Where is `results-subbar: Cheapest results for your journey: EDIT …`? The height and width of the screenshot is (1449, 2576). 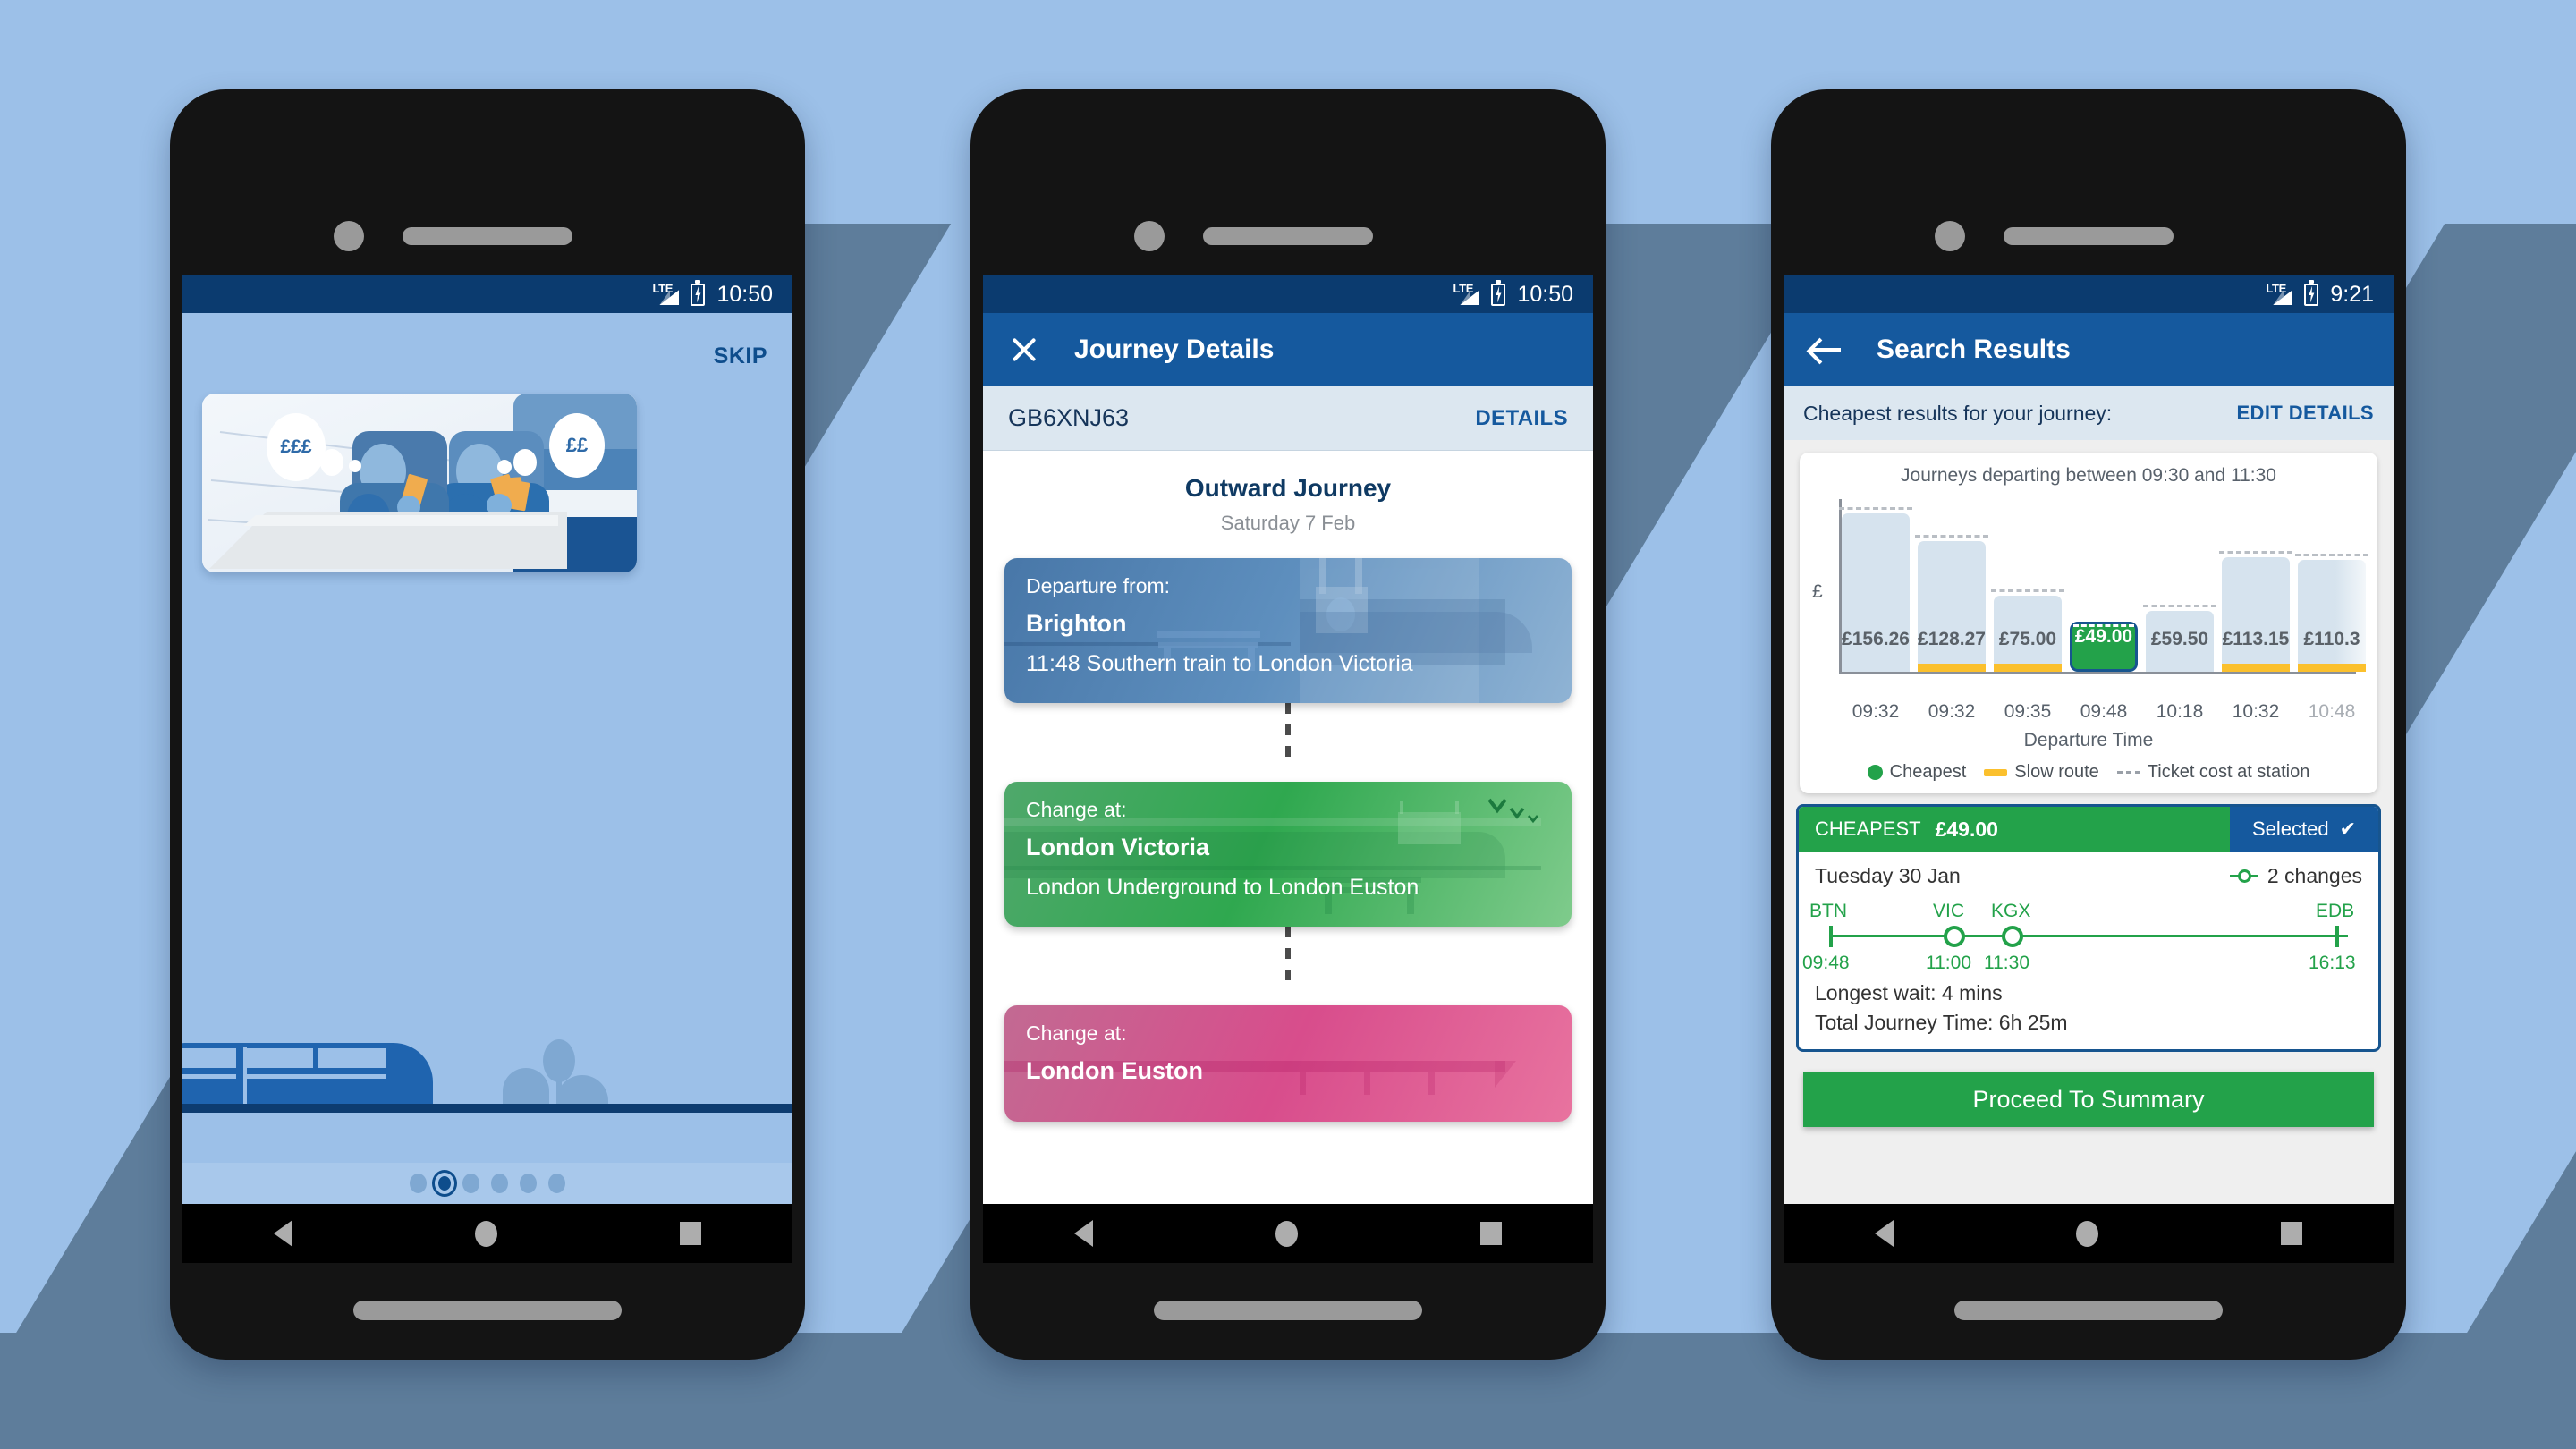 results-subbar: Cheapest results for your journey: EDIT … is located at coordinates (2089, 413).